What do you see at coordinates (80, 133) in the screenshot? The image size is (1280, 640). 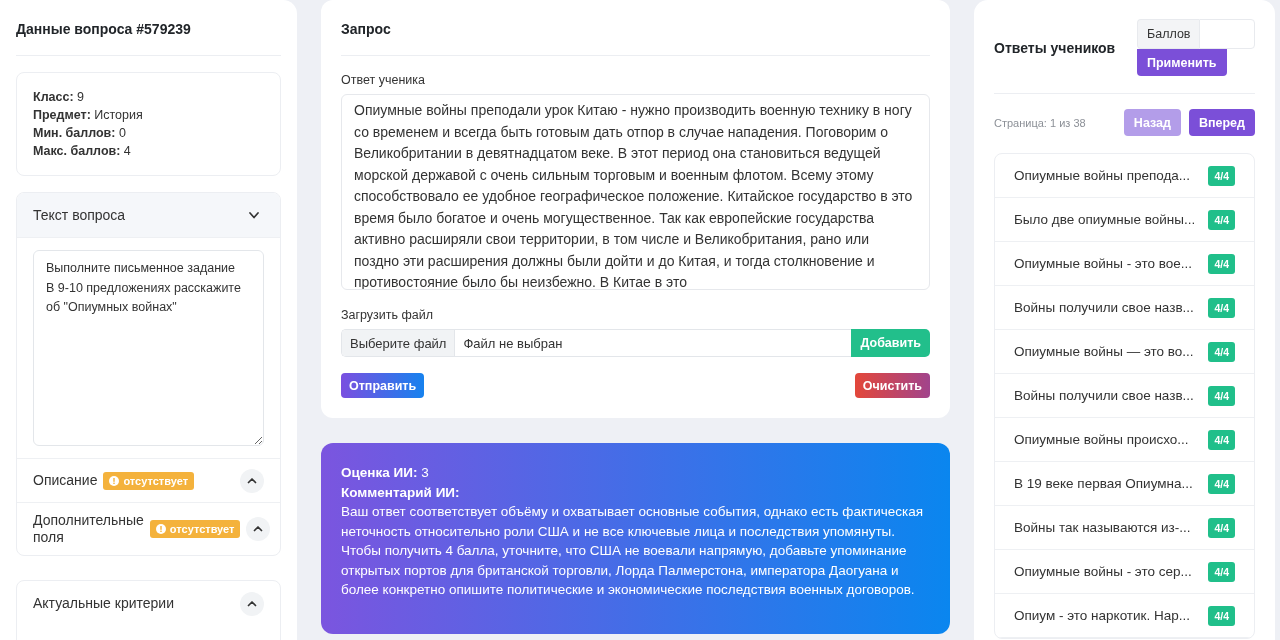 I see `info-line: Мин. баллов: 0` at bounding box center [80, 133].